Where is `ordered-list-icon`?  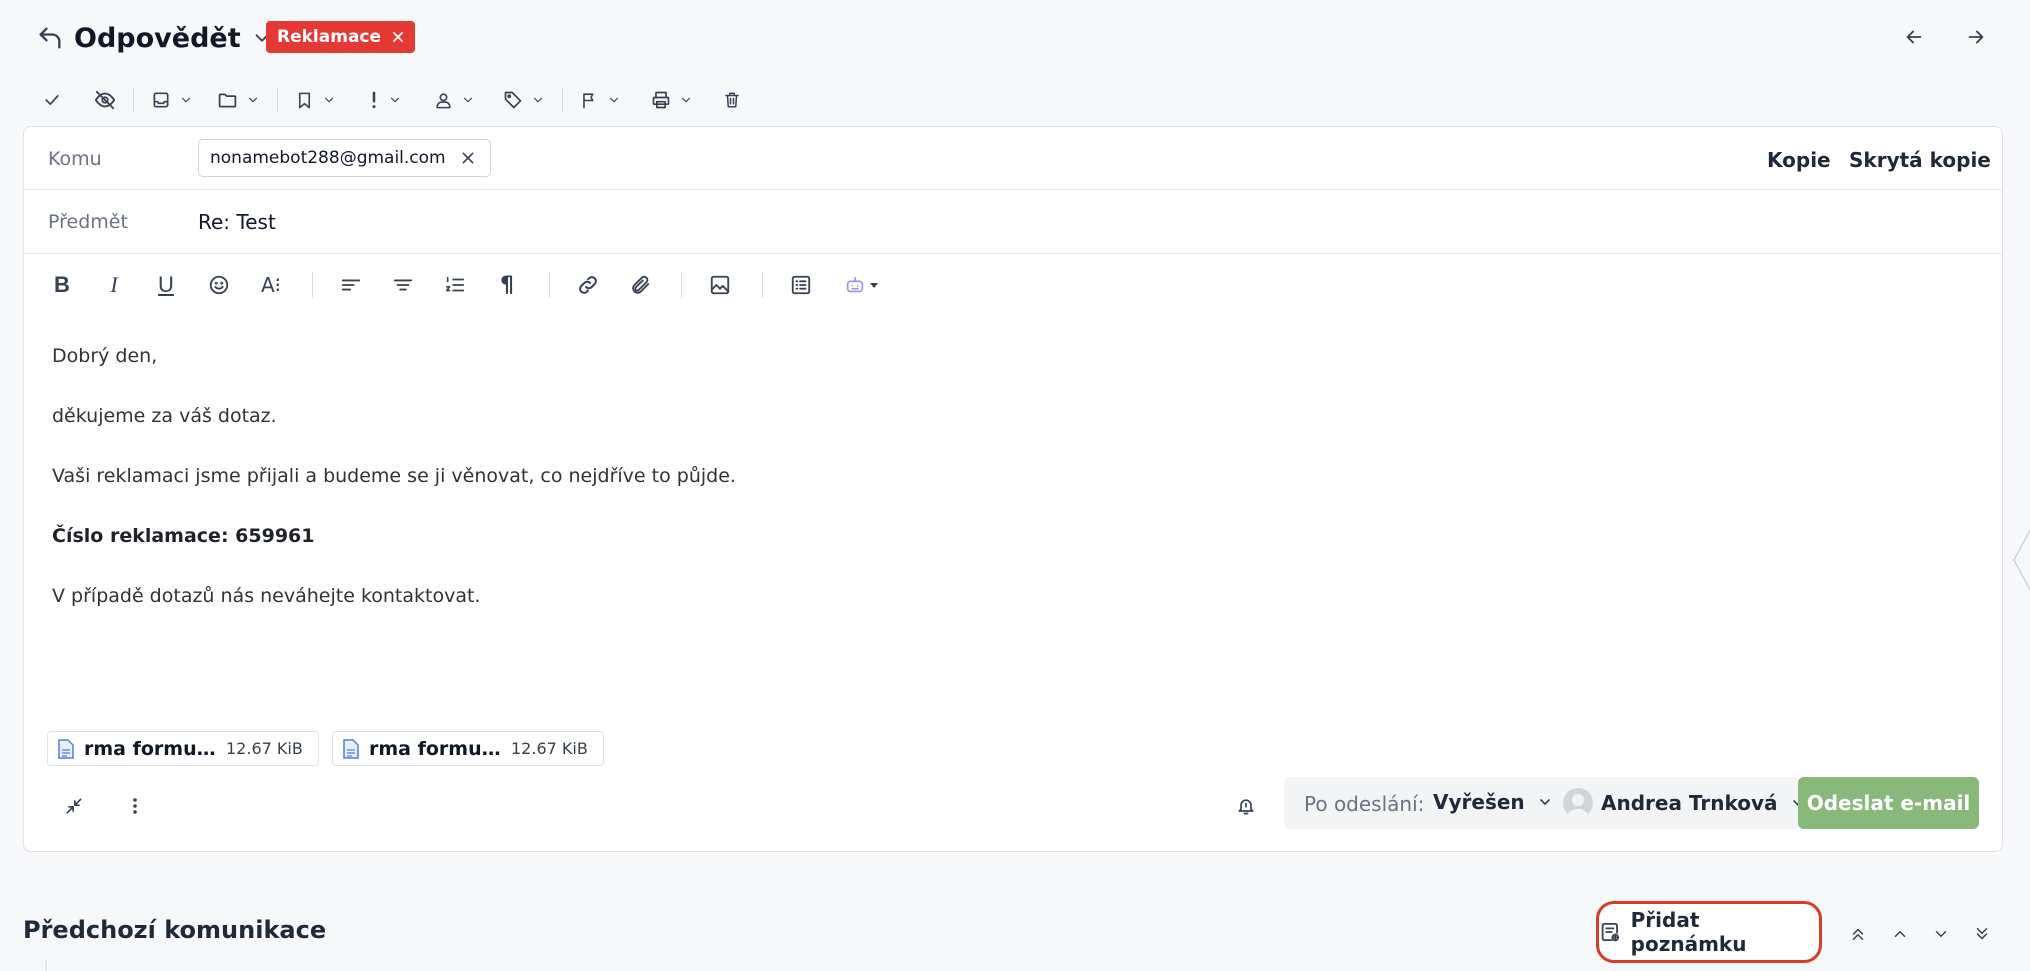
ordered-list-icon is located at coordinates (455, 284).